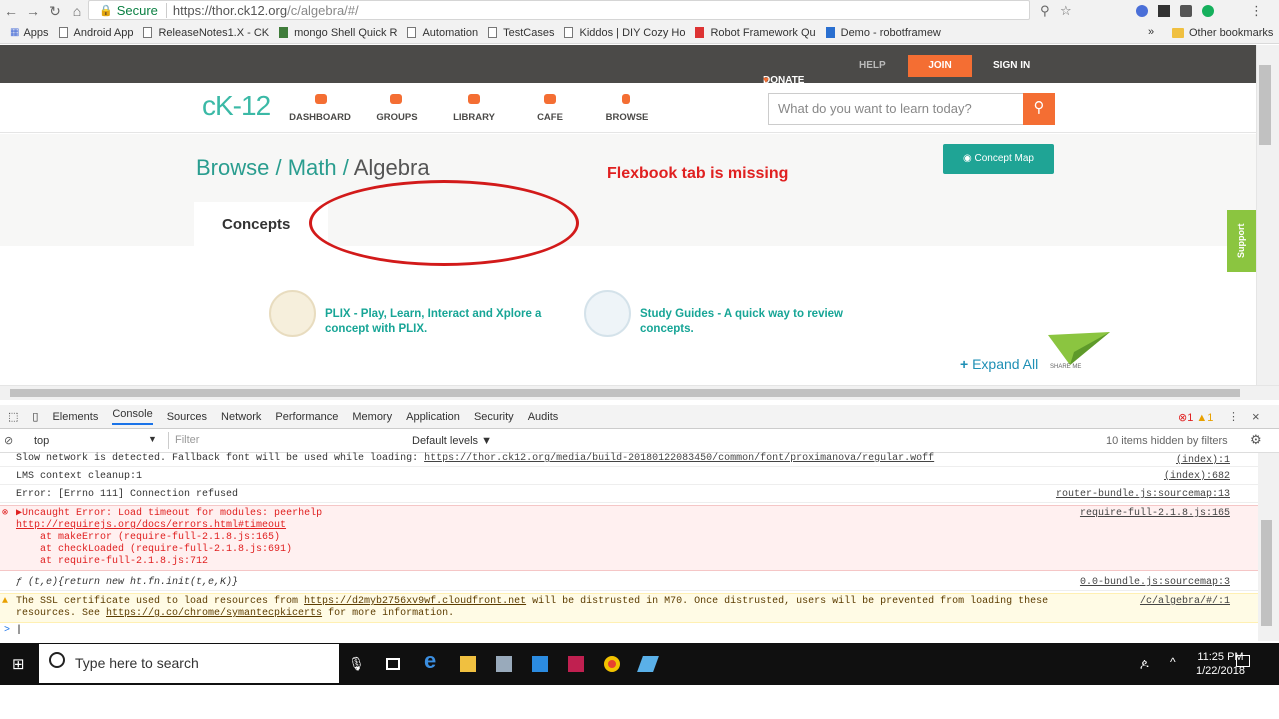 The image size is (1279, 719). I want to click on log-source: require-full-2.1.8.js:165, so click(1155, 514).